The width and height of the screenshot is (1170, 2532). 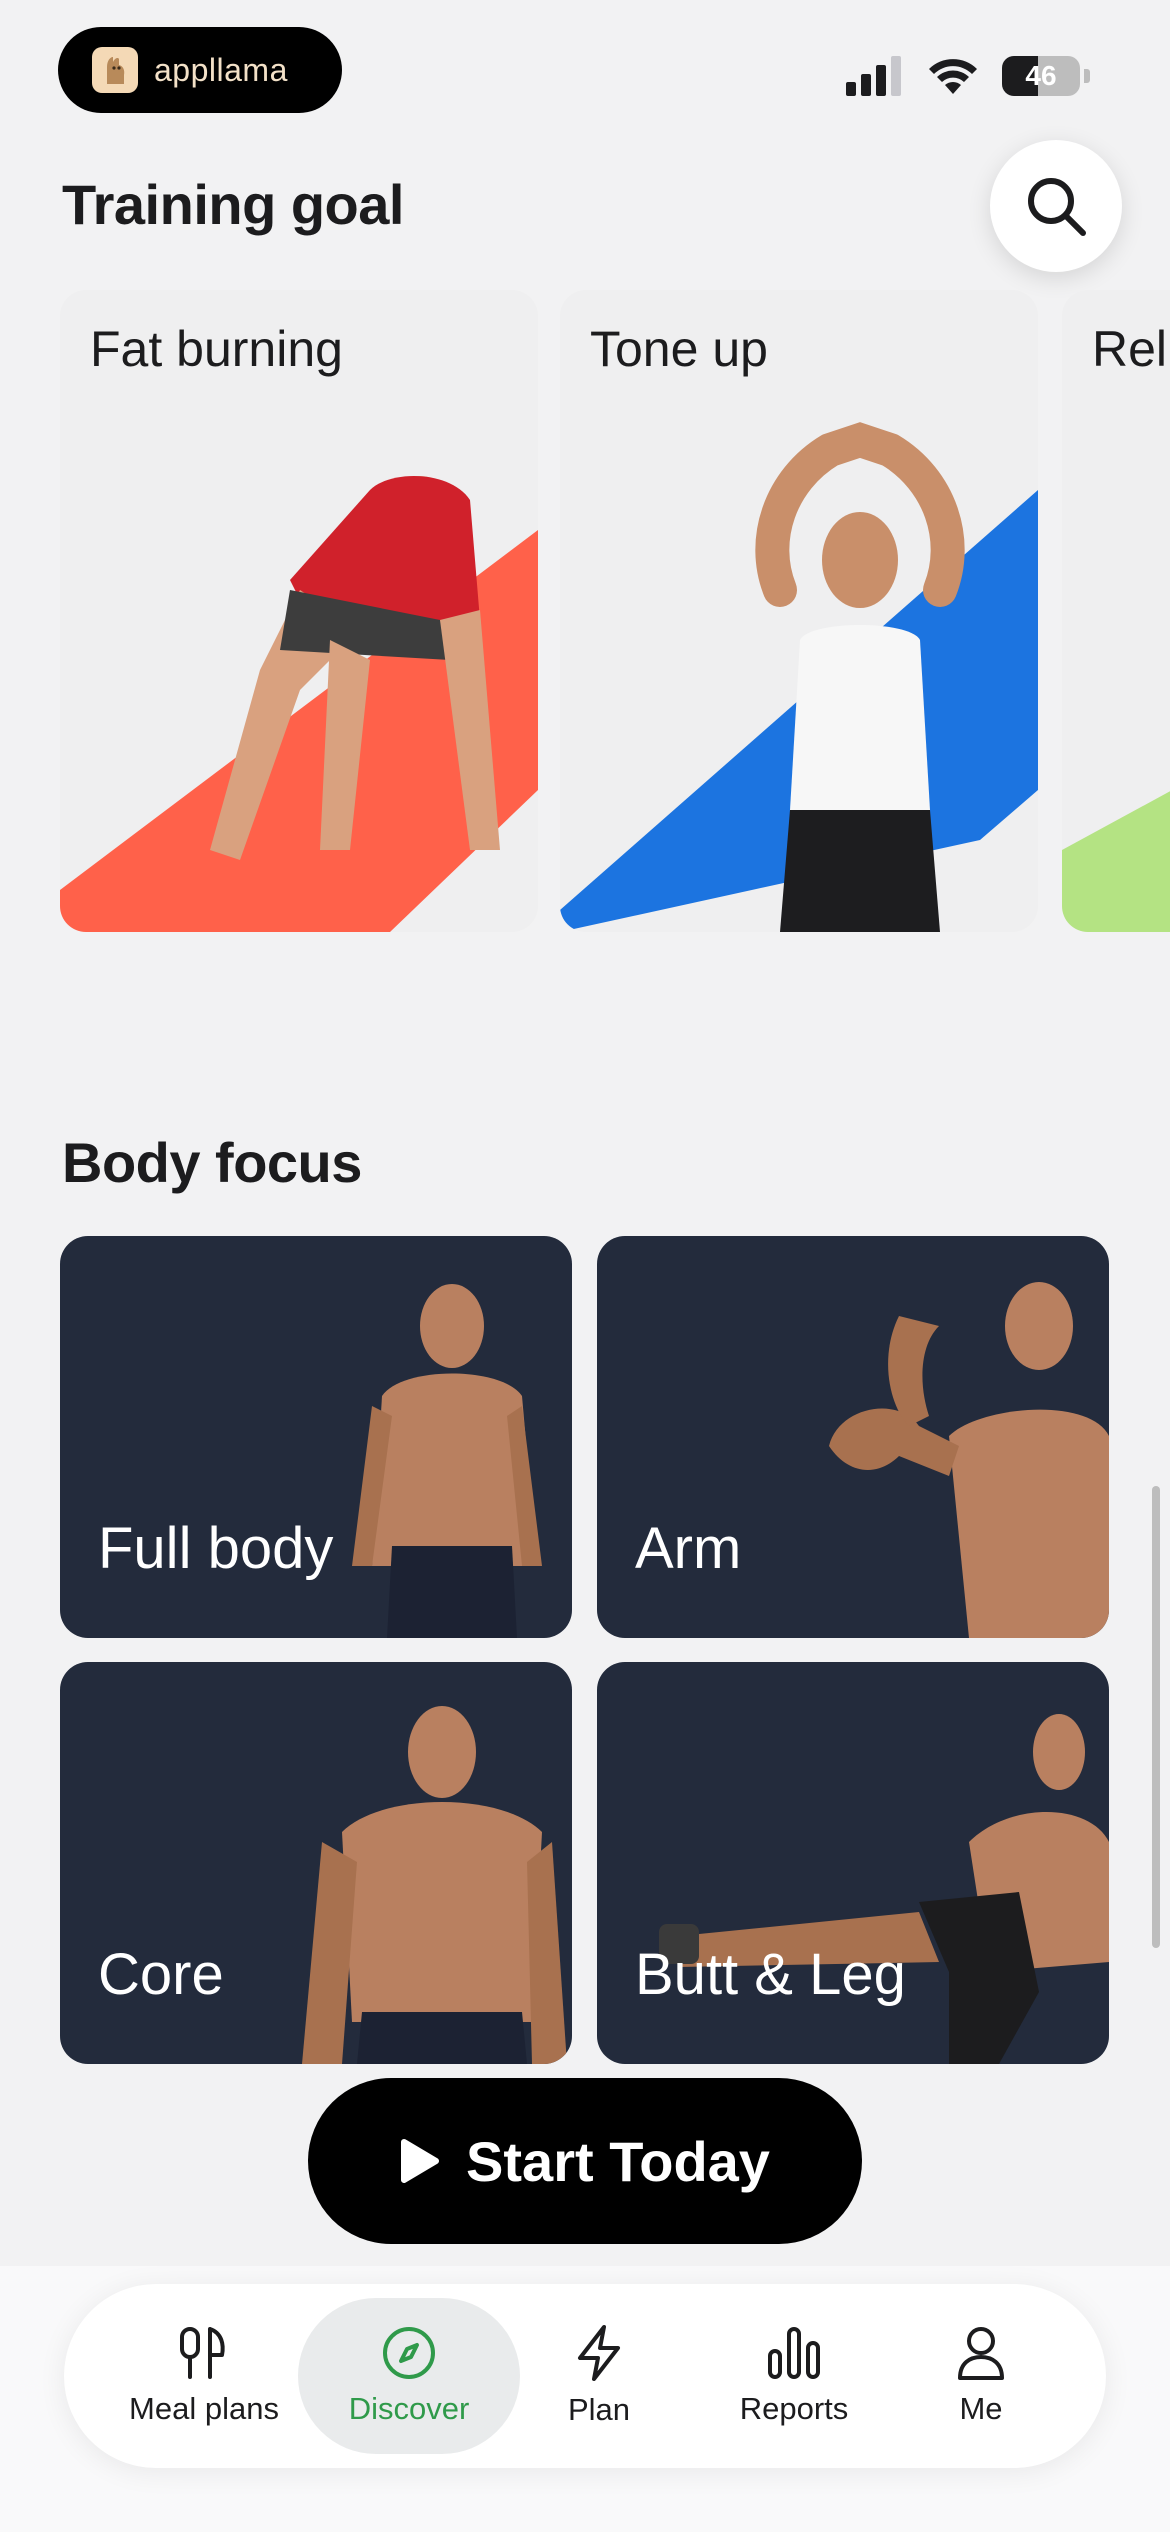 What do you see at coordinates (688, 1548) in the screenshot?
I see `focus-card-label: Arm` at bounding box center [688, 1548].